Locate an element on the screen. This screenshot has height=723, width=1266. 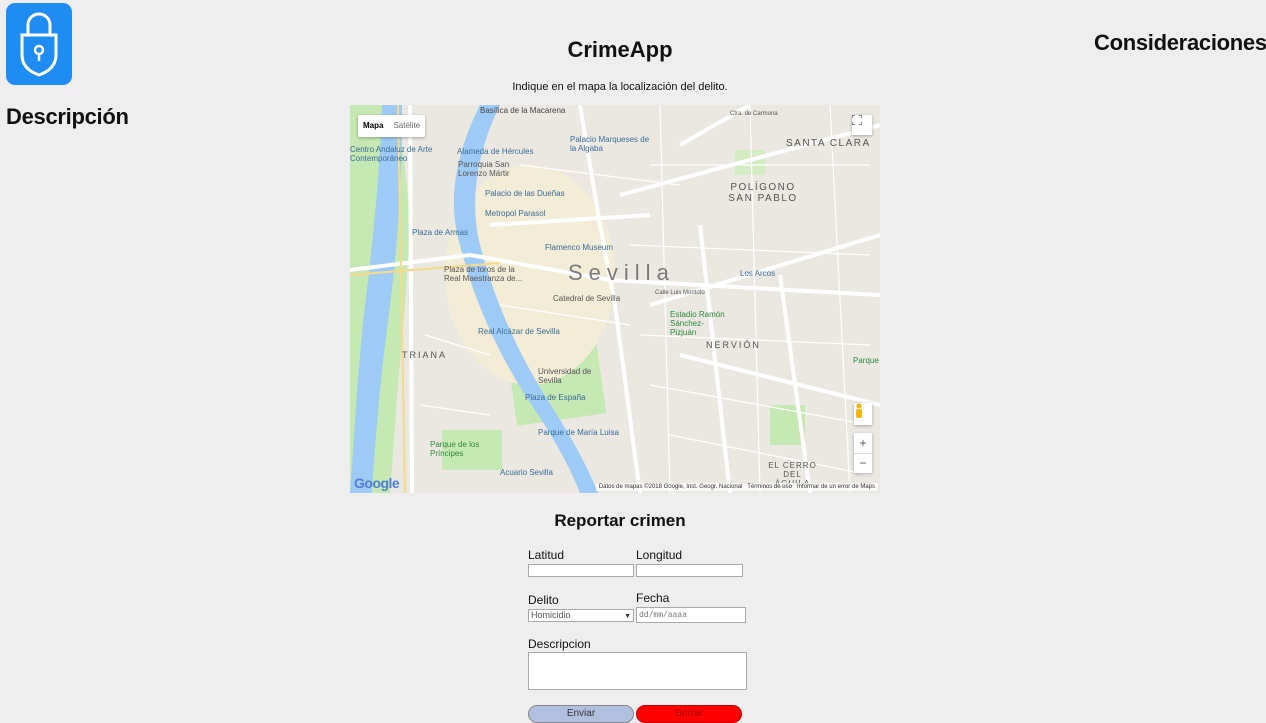
longitude-input is located at coordinates (689, 570).